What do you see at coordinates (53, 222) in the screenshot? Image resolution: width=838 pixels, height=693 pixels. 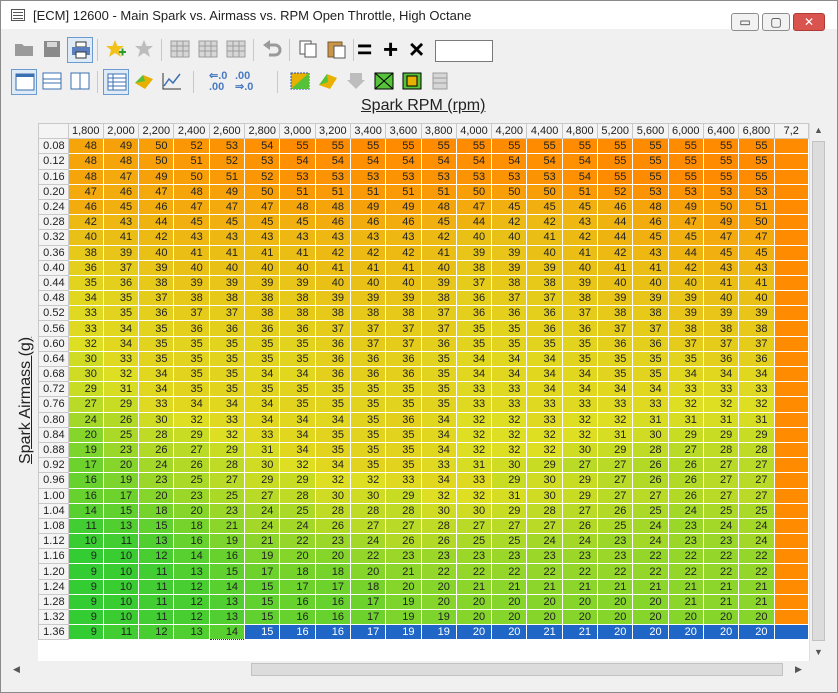 I see `row-header: 0.28` at bounding box center [53, 222].